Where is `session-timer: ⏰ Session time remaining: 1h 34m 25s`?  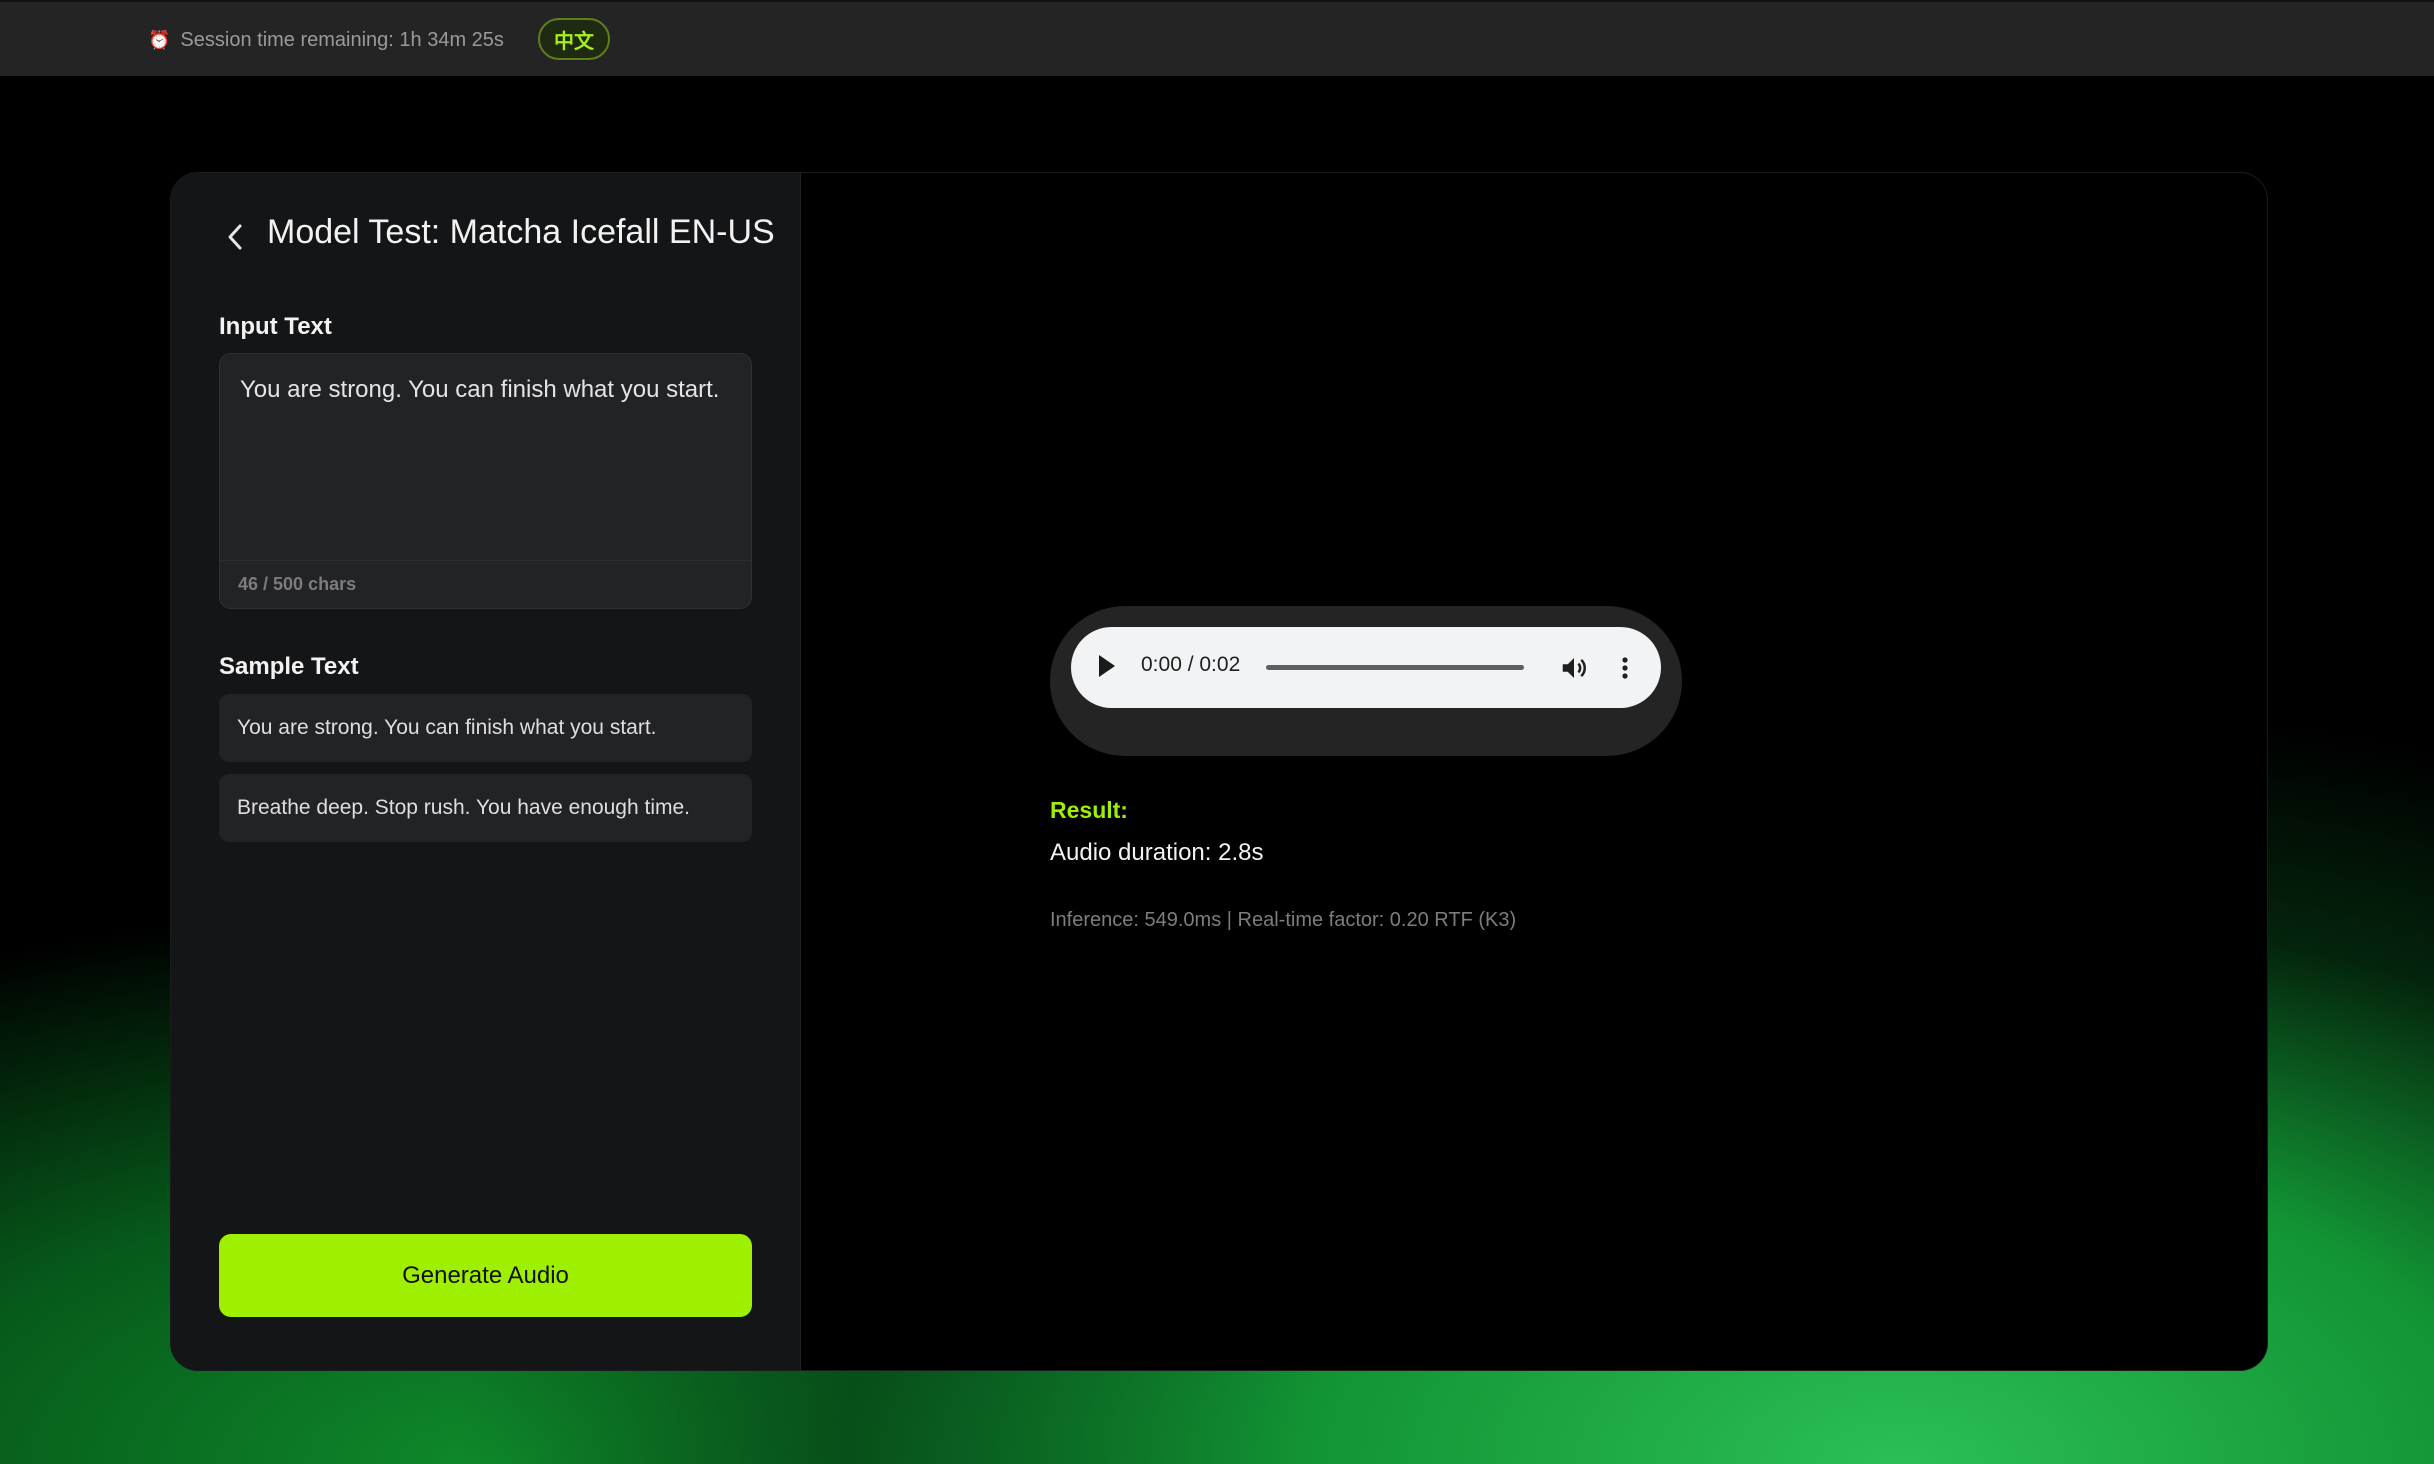 session-timer: ⏰ Session time remaining: 1h 34m 25s is located at coordinates (326, 40).